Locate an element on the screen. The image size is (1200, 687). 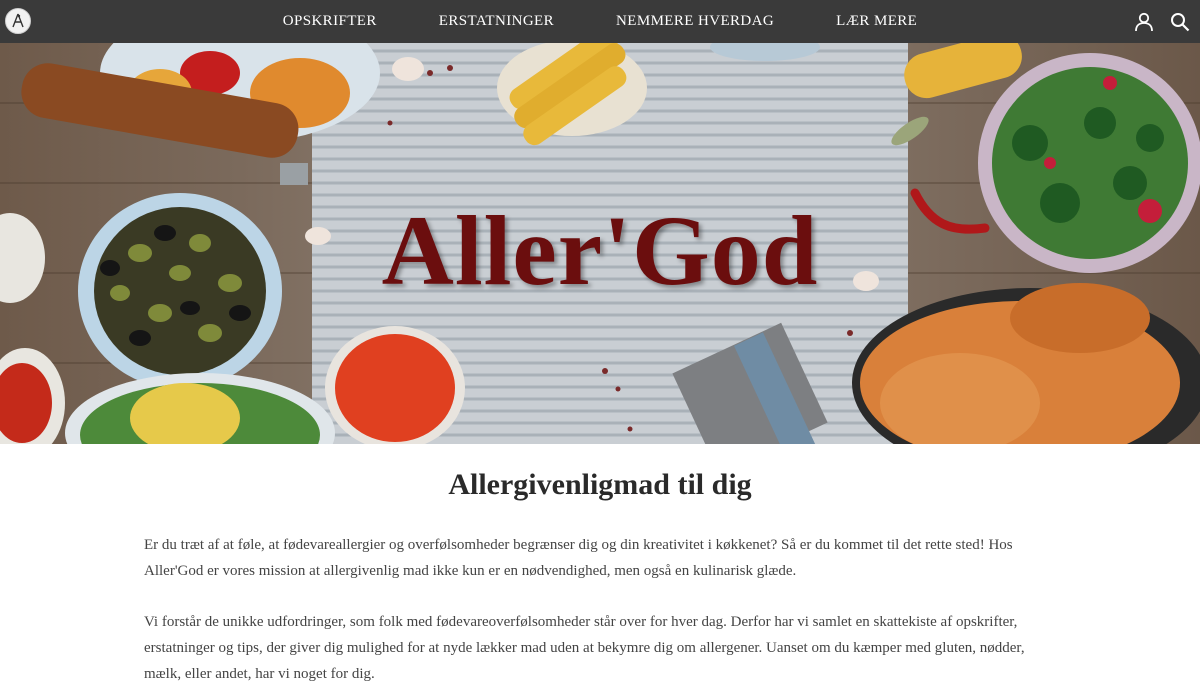
nav-link-laer-mere: LÆR MERE is located at coordinates (876, 21).